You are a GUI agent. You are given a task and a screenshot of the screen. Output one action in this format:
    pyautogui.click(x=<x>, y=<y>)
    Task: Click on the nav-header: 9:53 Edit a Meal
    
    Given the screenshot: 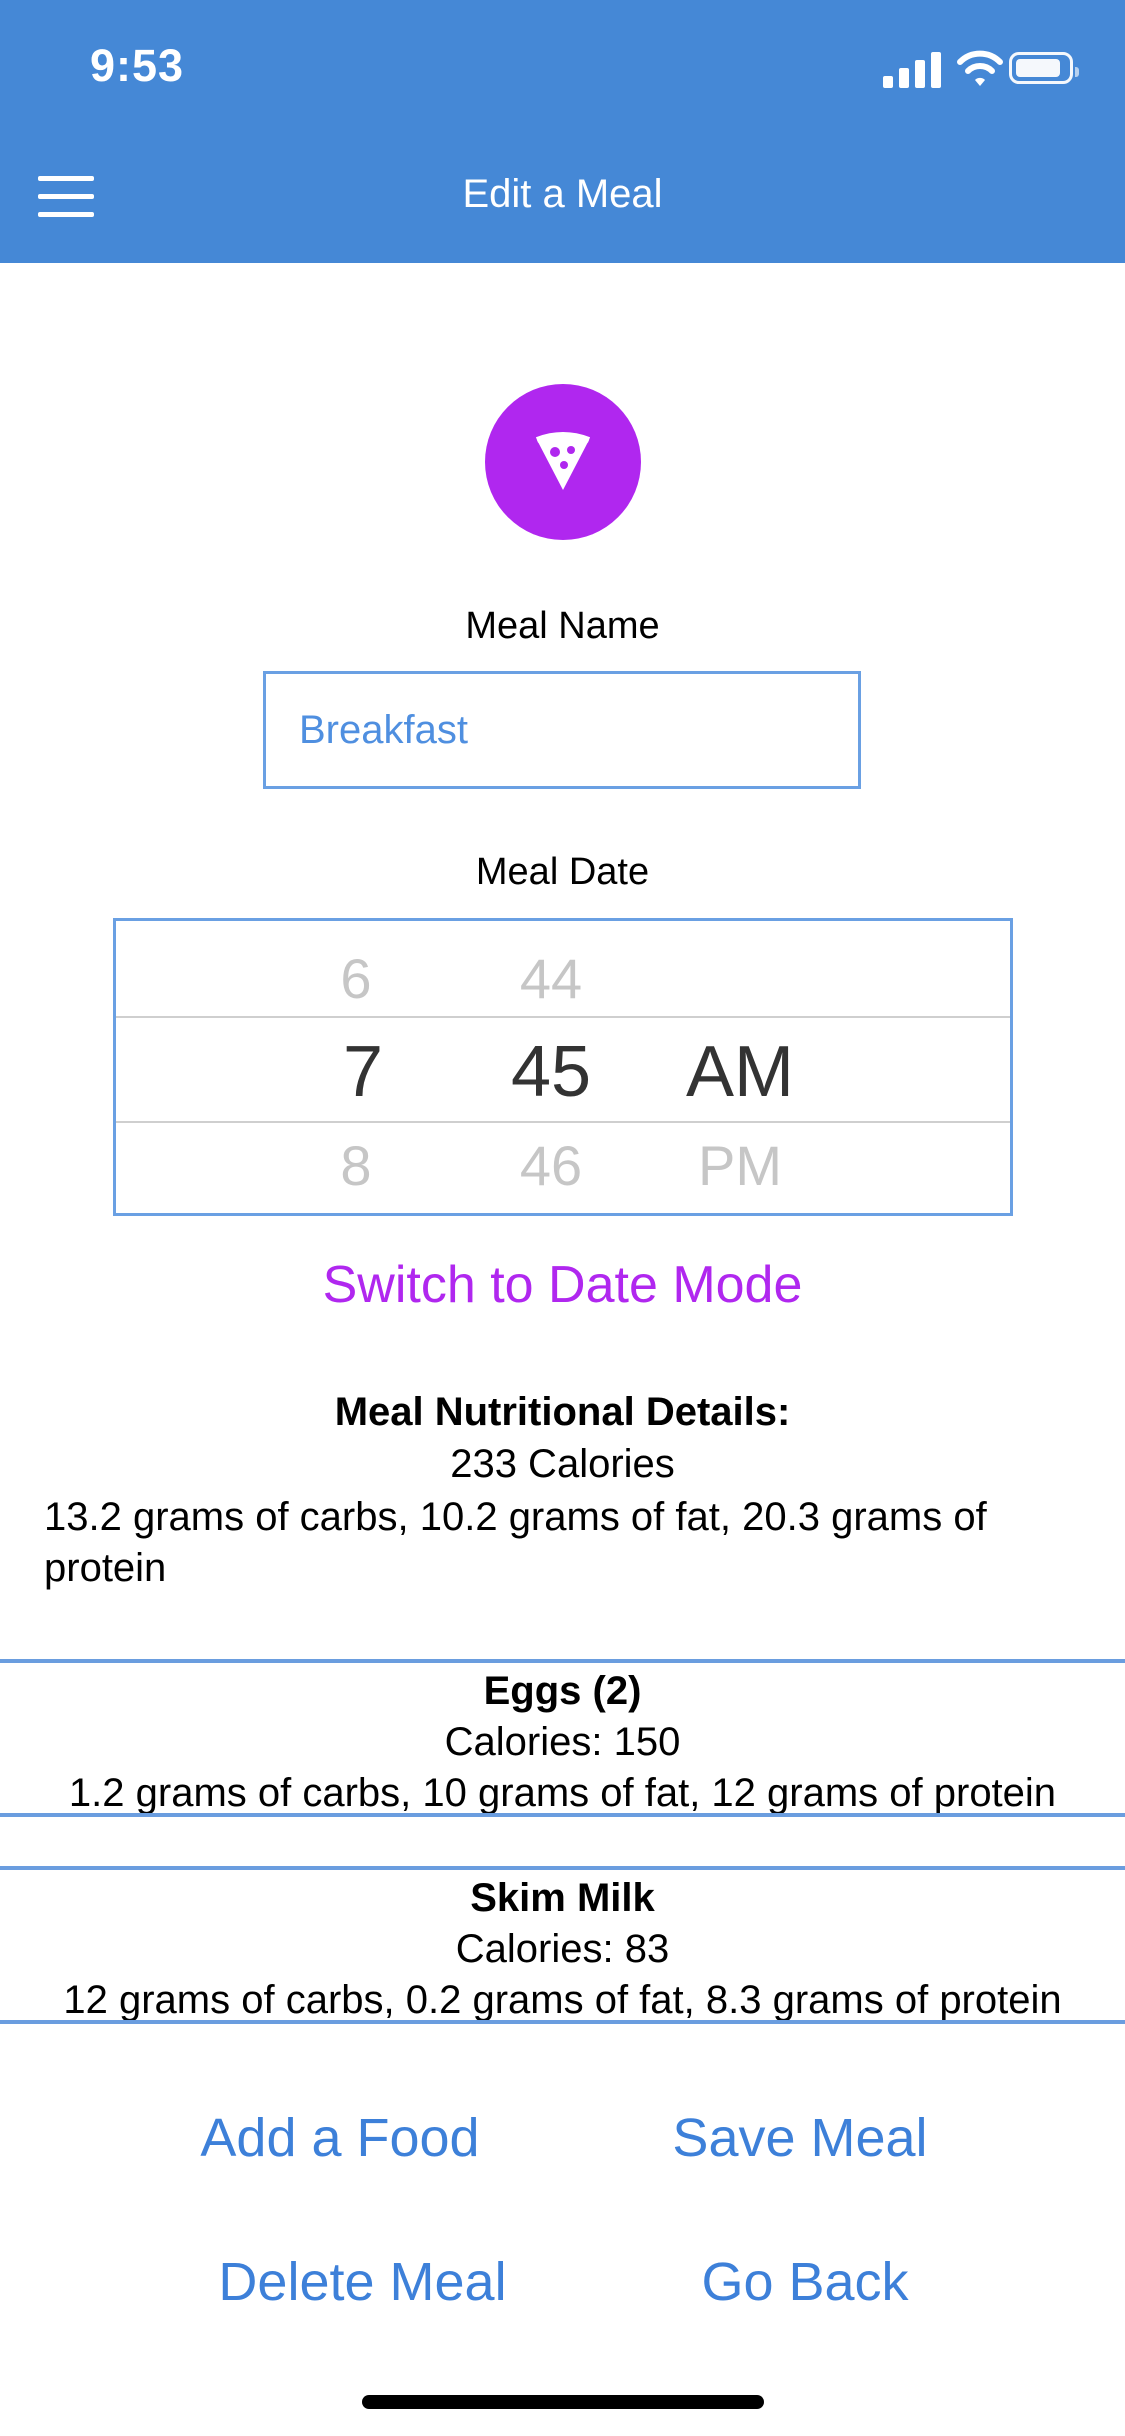 What is the action you would take?
    pyautogui.click(x=562, y=131)
    